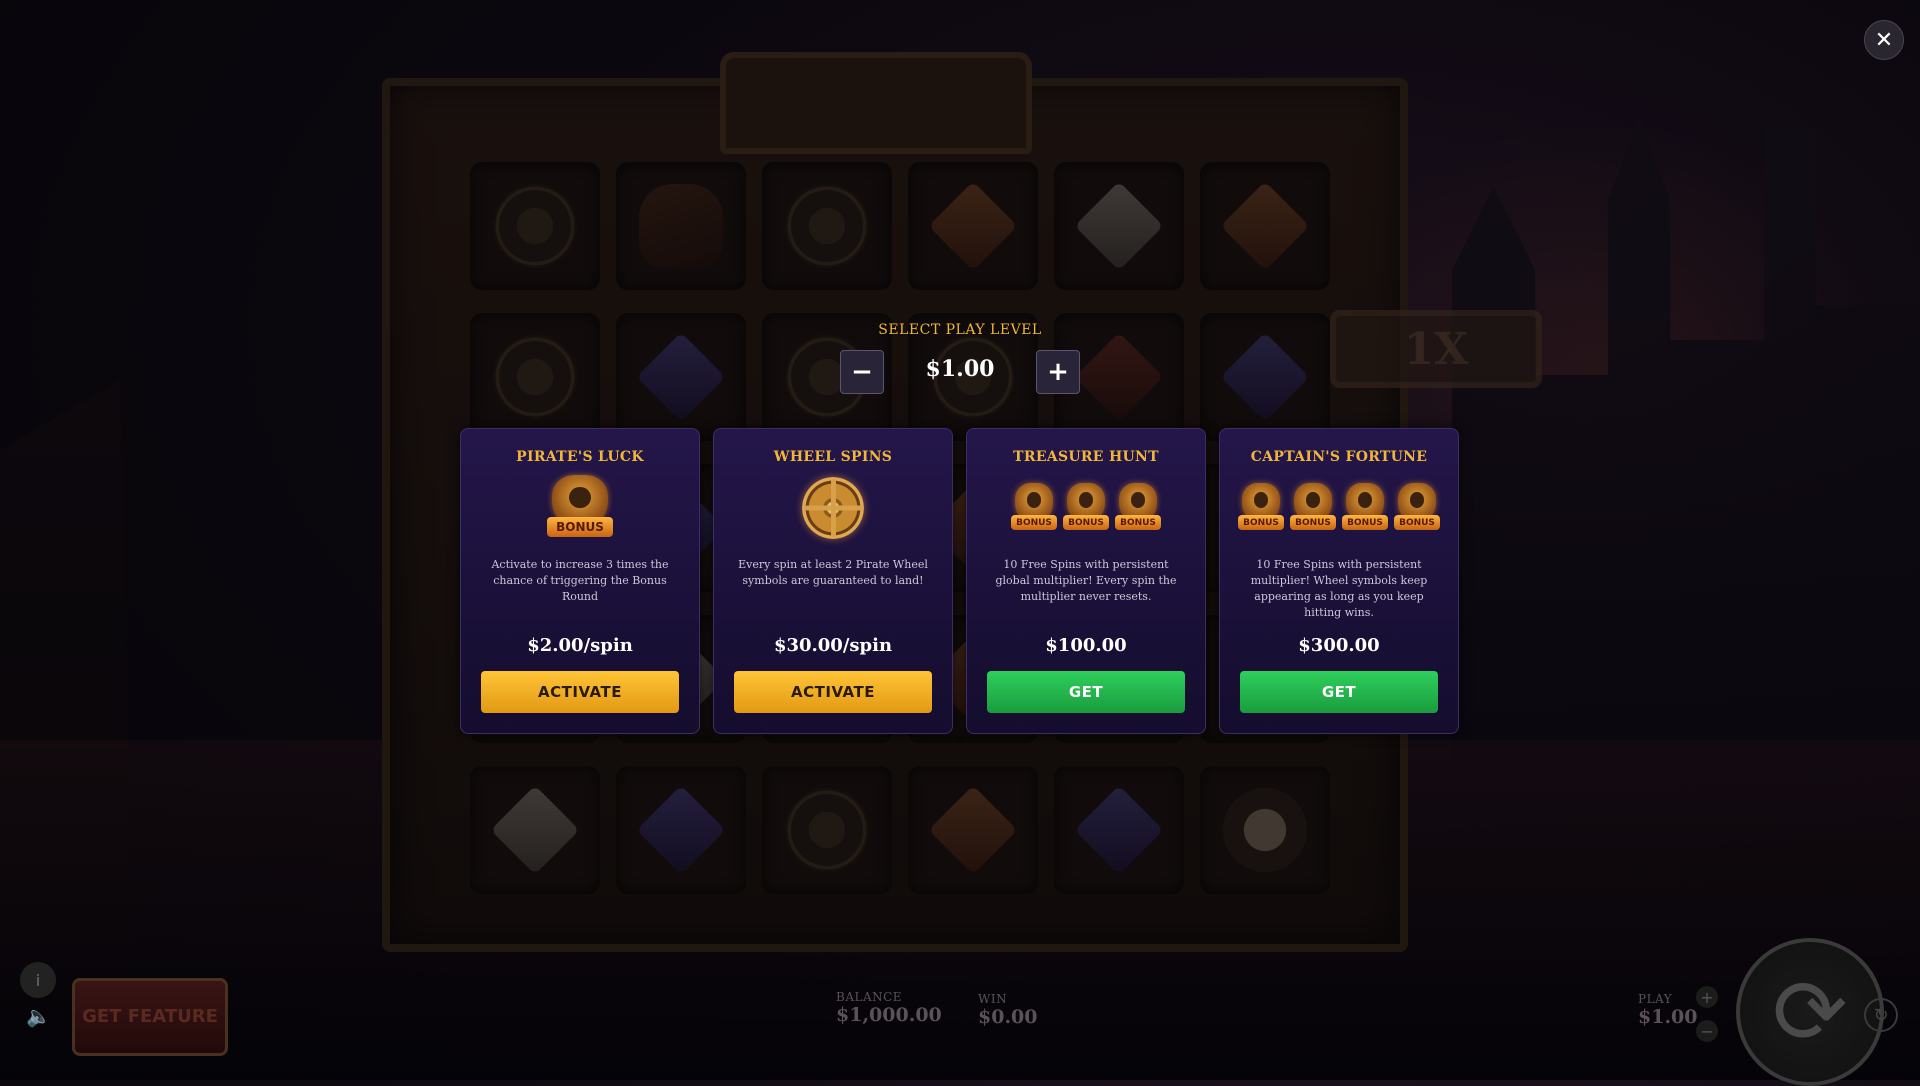 Image resolution: width=1920 pixels, height=1086 pixels. I want to click on feature-title: WHEEL SPINS, so click(833, 457).